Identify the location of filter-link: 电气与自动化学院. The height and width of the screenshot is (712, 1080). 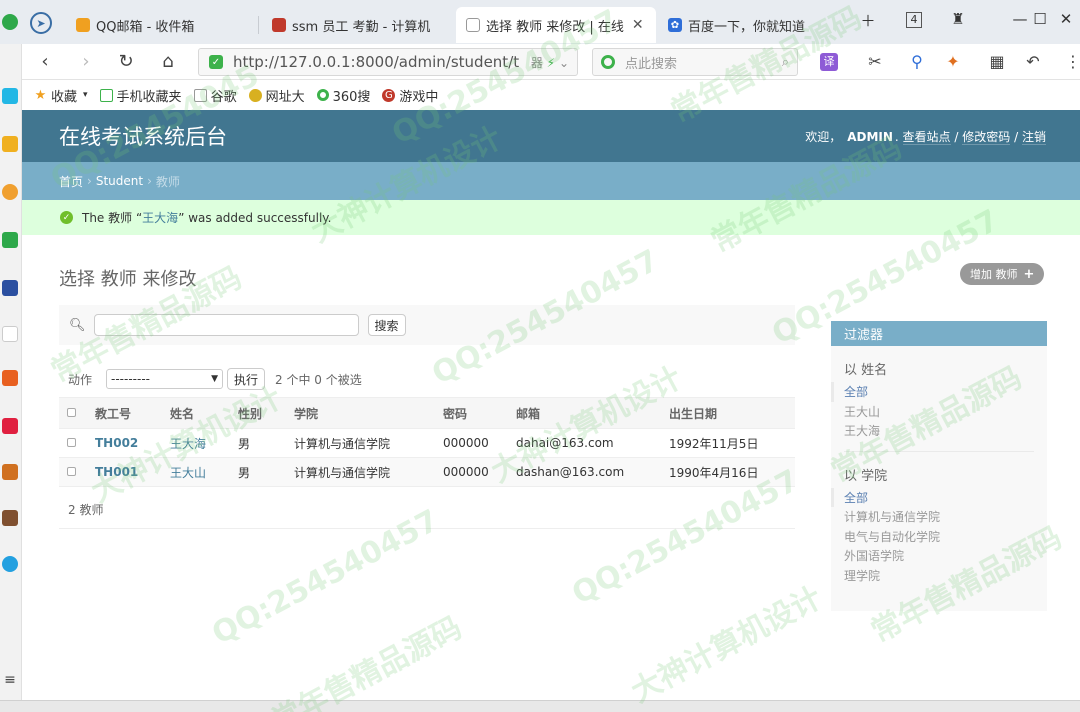
(892, 536).